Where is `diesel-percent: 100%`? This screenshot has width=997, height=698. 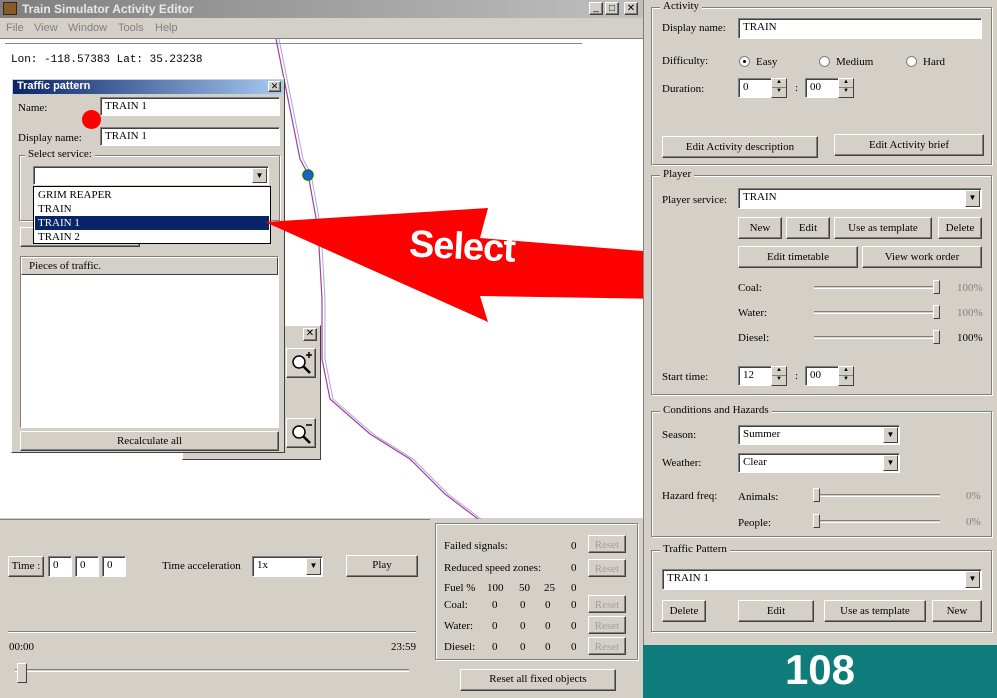 diesel-percent: 100% is located at coordinates (970, 338).